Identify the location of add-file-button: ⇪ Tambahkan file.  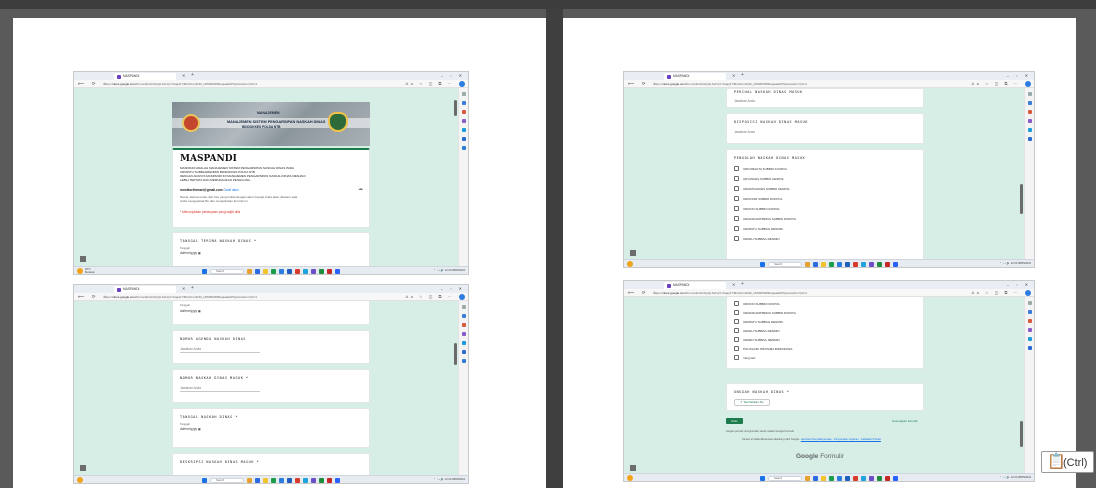
(752, 402).